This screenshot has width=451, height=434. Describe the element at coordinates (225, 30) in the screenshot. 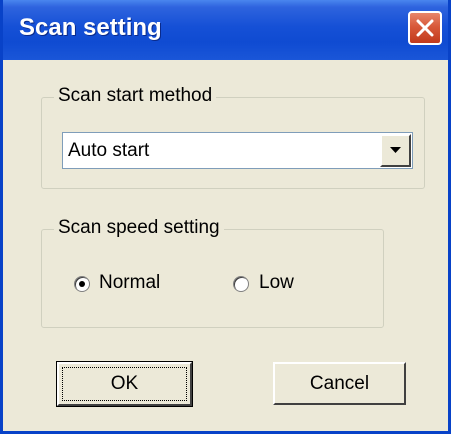

I see `title-bar: Scan setting` at that location.